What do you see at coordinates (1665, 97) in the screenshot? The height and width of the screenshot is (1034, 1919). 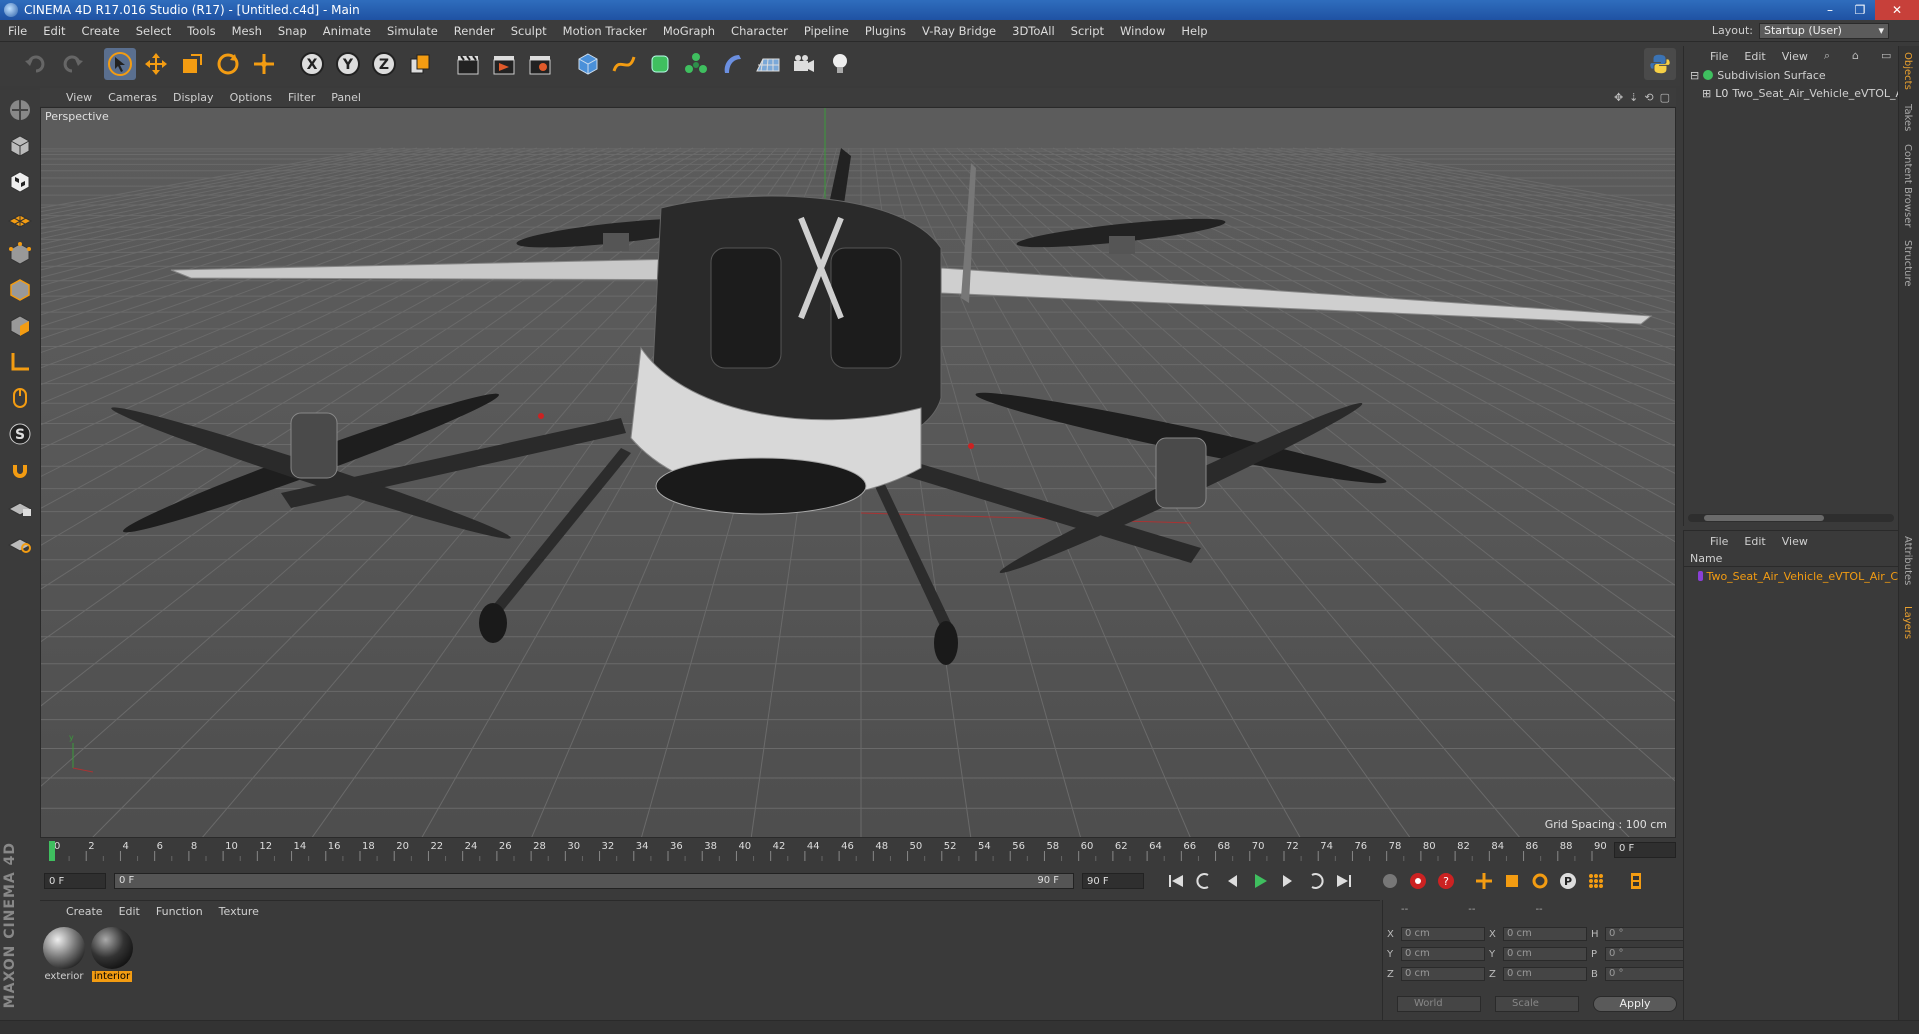 I see `maximize-view-icon: ▢` at bounding box center [1665, 97].